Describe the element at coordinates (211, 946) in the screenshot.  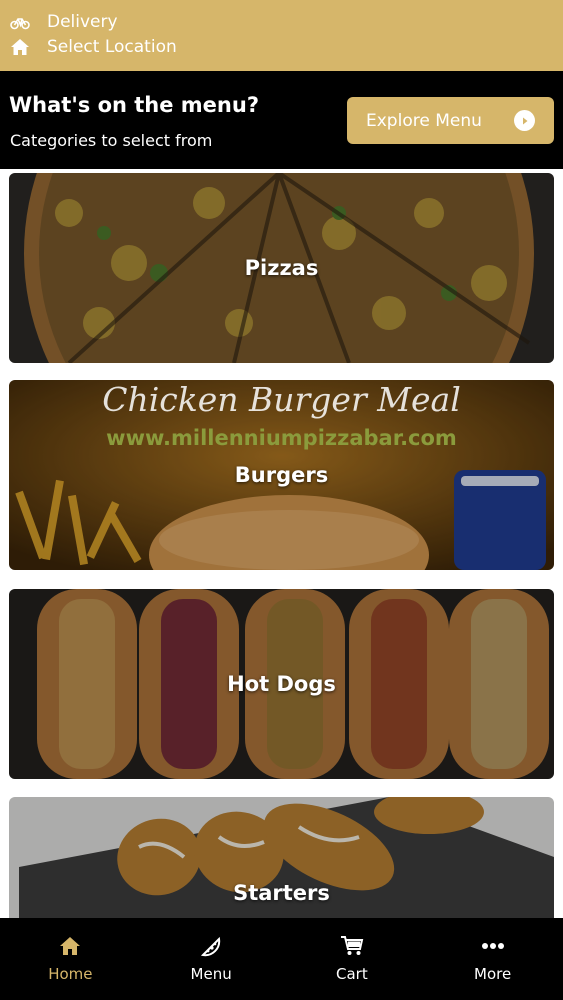
I see `pizza-slice-icon` at that location.